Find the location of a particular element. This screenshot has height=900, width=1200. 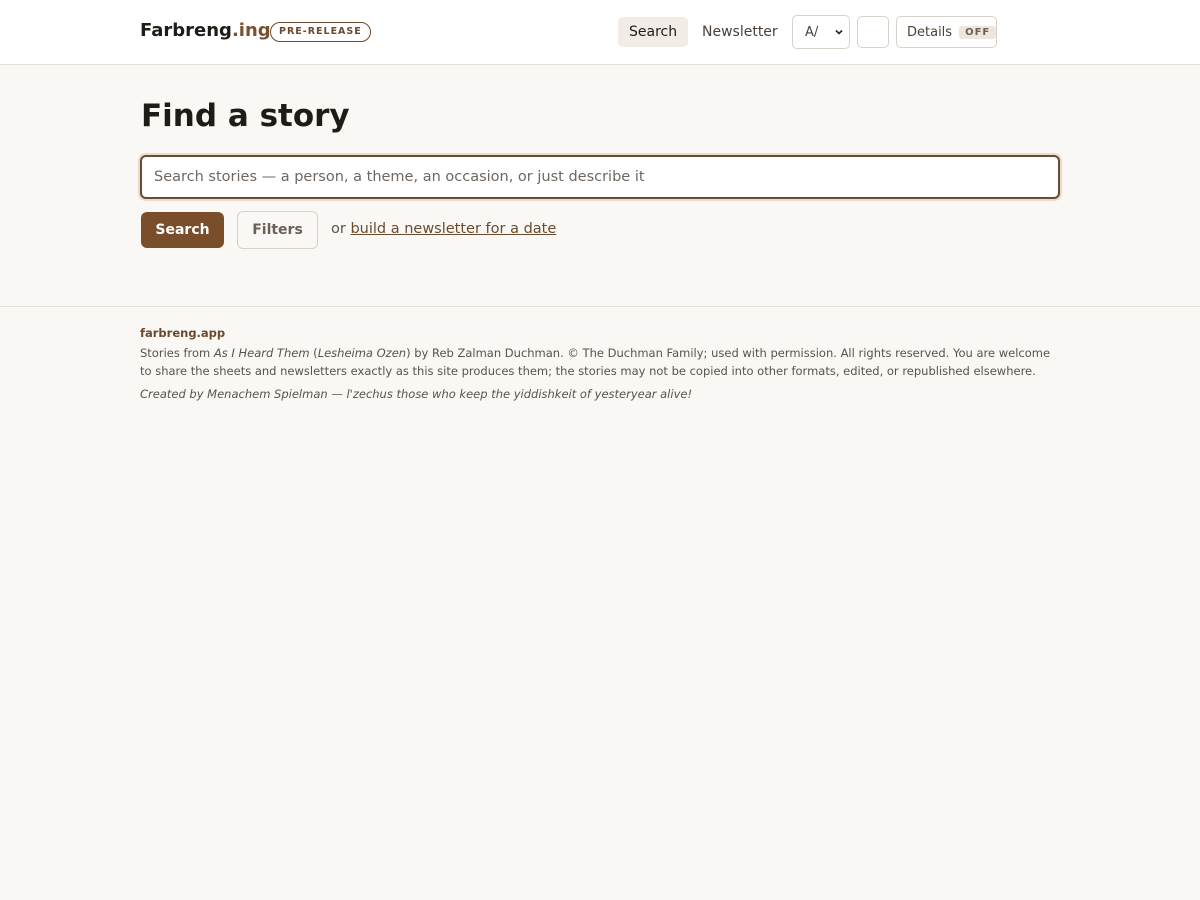

text-size-select: A/ is located at coordinates (821, 32).